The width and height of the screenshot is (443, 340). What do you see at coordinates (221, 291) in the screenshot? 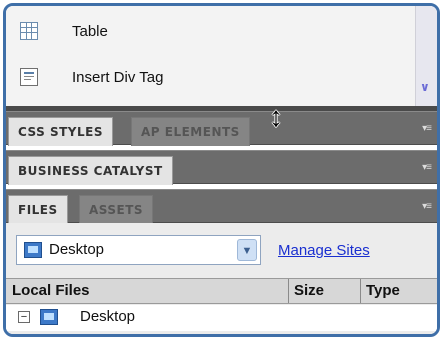
I see `files-column-header: Local Files Size Type` at bounding box center [221, 291].